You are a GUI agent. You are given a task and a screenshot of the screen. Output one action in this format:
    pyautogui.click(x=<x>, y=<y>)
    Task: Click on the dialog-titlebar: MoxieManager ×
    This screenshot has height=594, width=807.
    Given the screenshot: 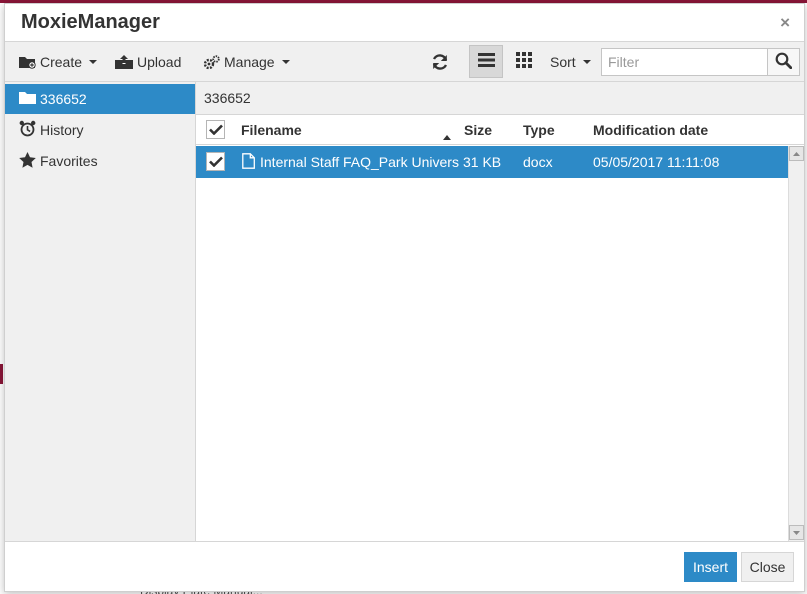 What is the action you would take?
    pyautogui.click(x=404, y=23)
    